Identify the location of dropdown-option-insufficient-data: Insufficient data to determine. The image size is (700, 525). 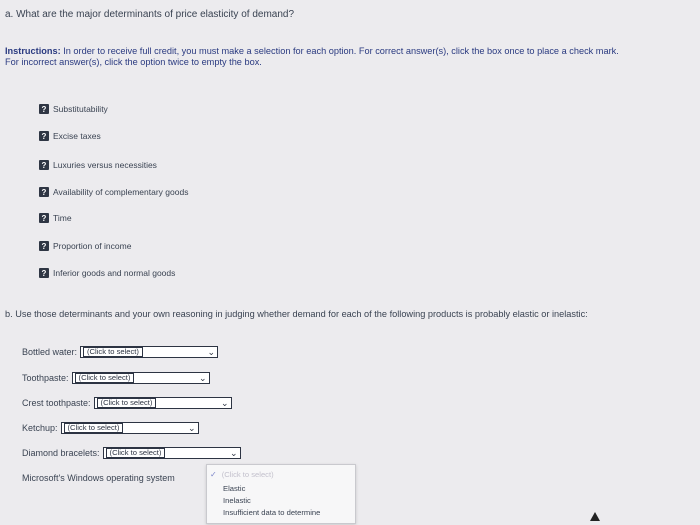
(271, 512).